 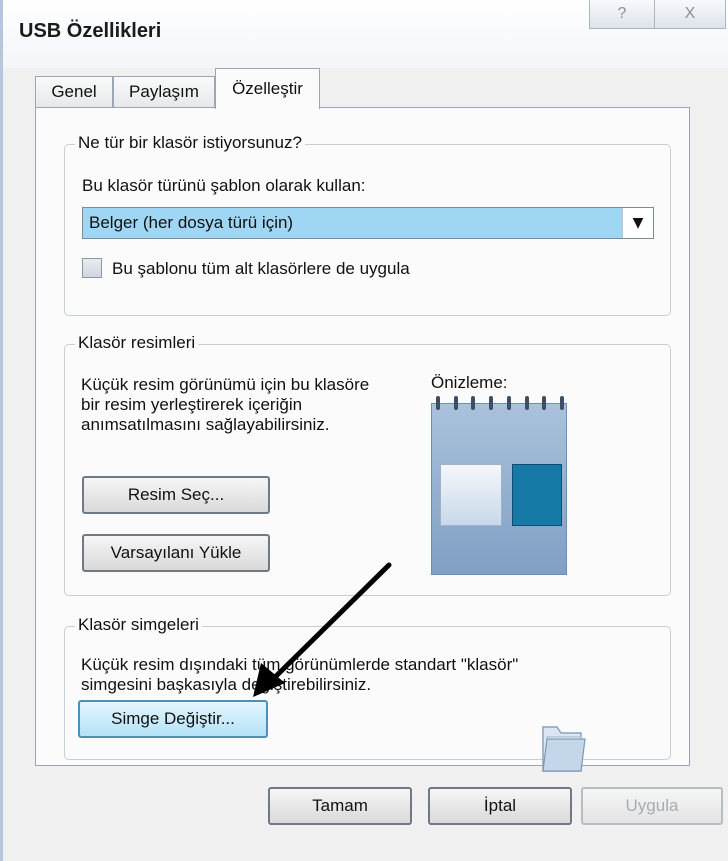 I want to click on apply-subfolders-label: Bu şablonu tüm alt klasörlere de uygula, so click(x=261, y=268).